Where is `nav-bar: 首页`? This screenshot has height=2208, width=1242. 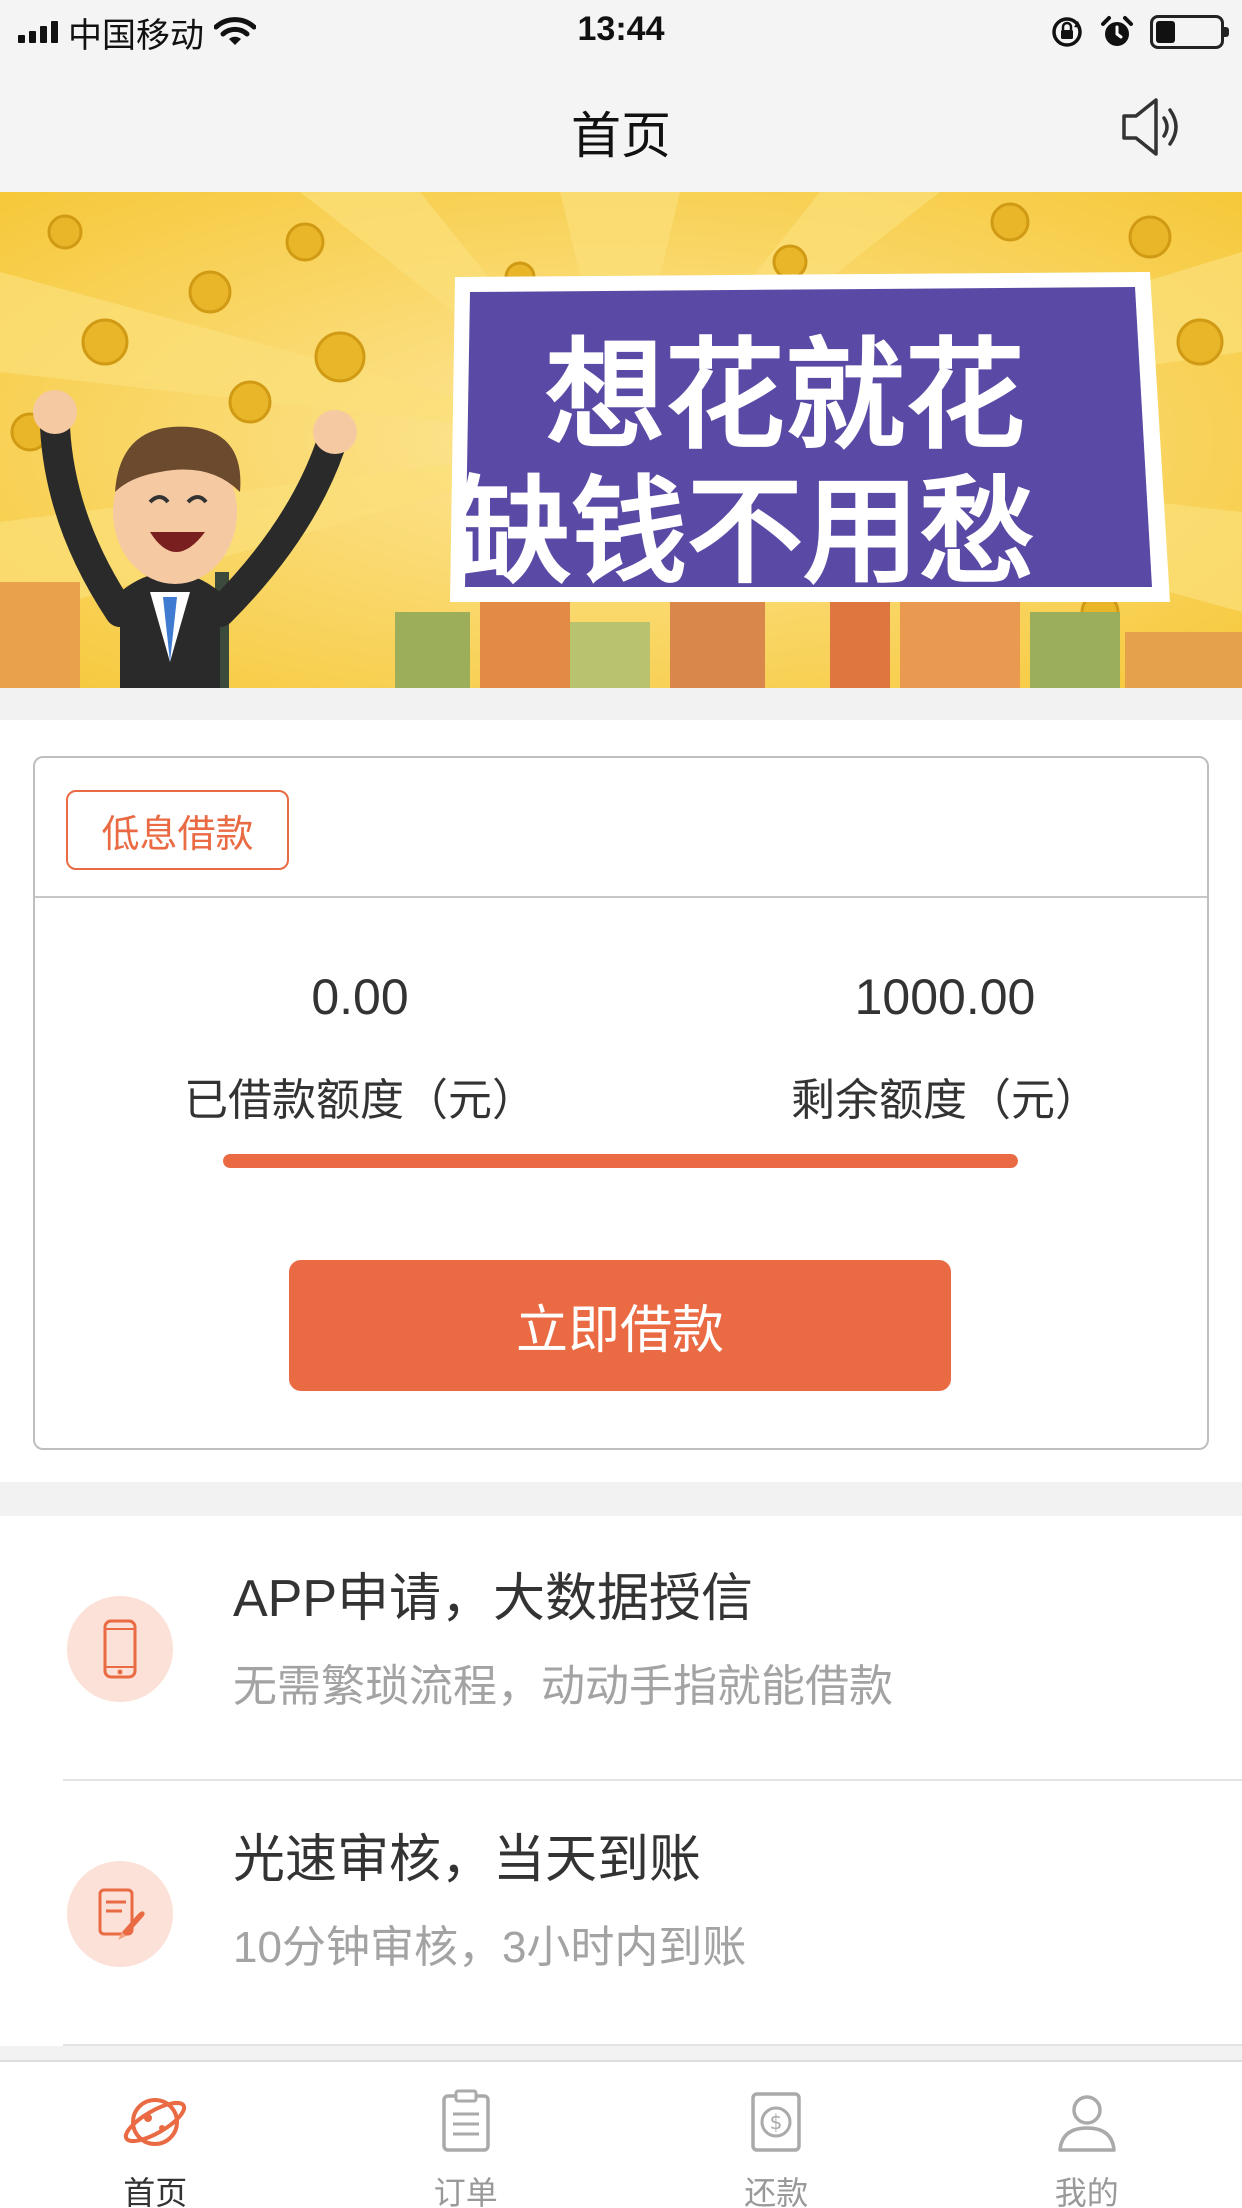
nav-bar: 首页 is located at coordinates (621, 127).